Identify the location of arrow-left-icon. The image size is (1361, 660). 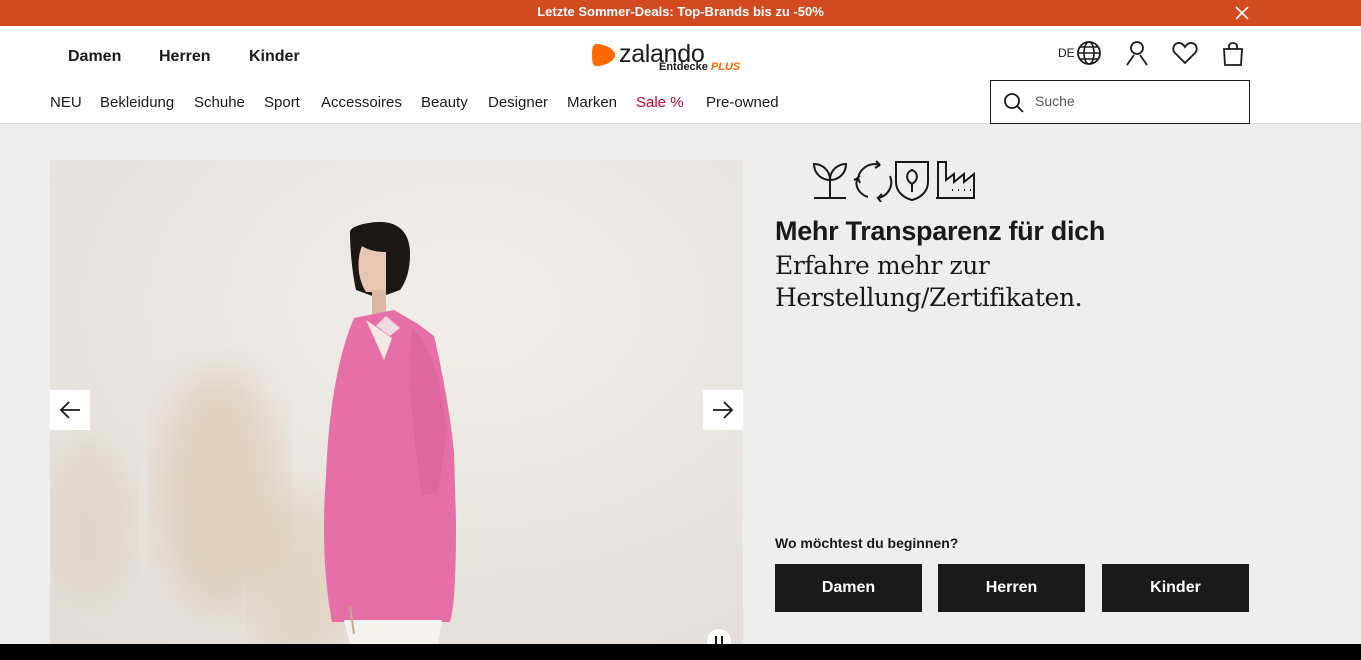
(69, 410).